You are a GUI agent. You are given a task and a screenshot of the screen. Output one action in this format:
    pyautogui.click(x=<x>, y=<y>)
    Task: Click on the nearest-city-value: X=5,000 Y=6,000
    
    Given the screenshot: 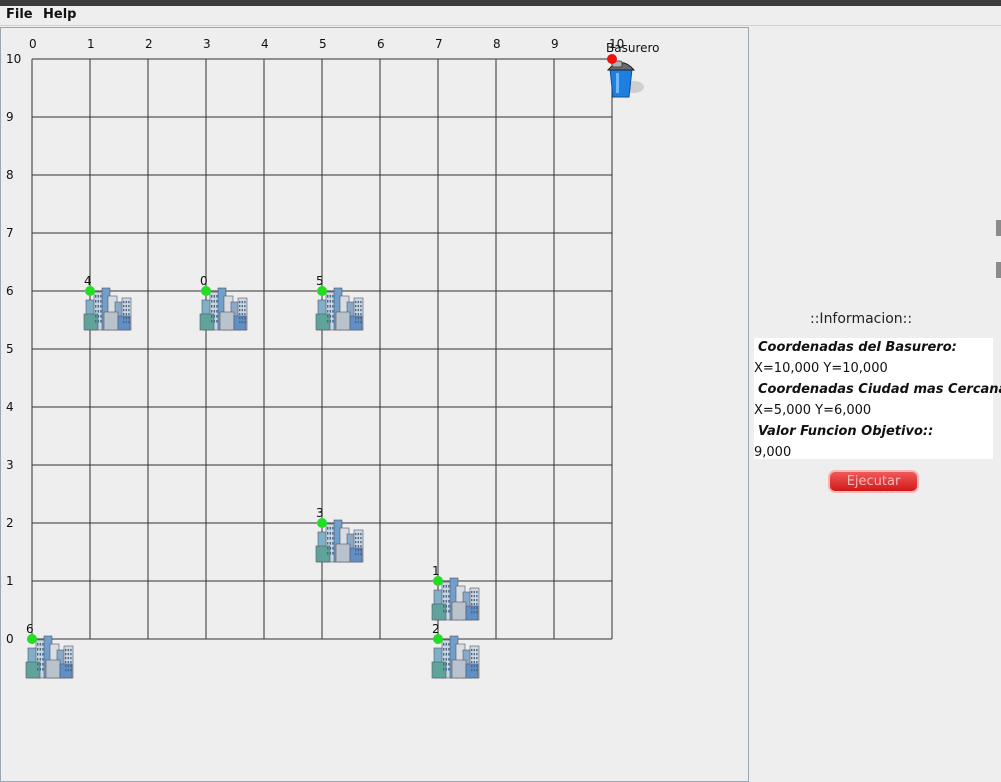 What is the action you would take?
    pyautogui.click(x=813, y=410)
    